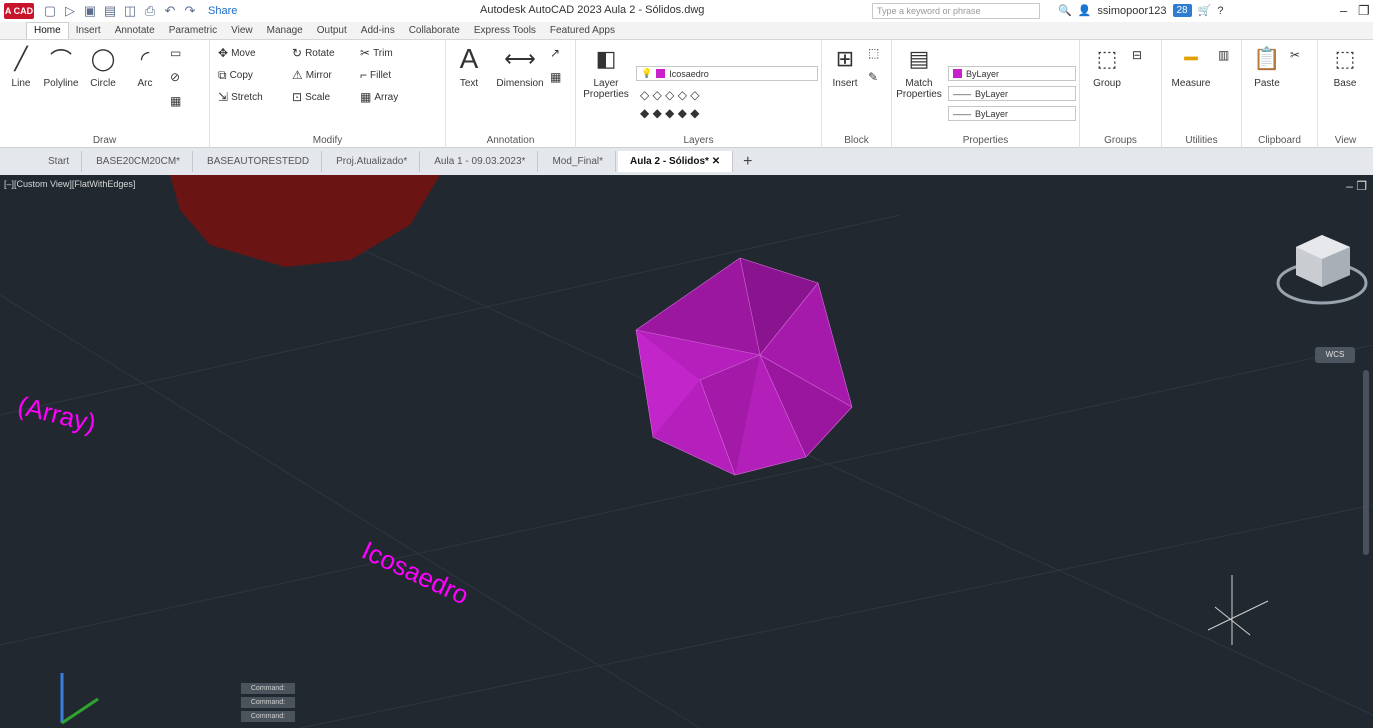 The width and height of the screenshot is (1373, 728). I want to click on copy-button: ⧉ Copy, so click(235, 75).